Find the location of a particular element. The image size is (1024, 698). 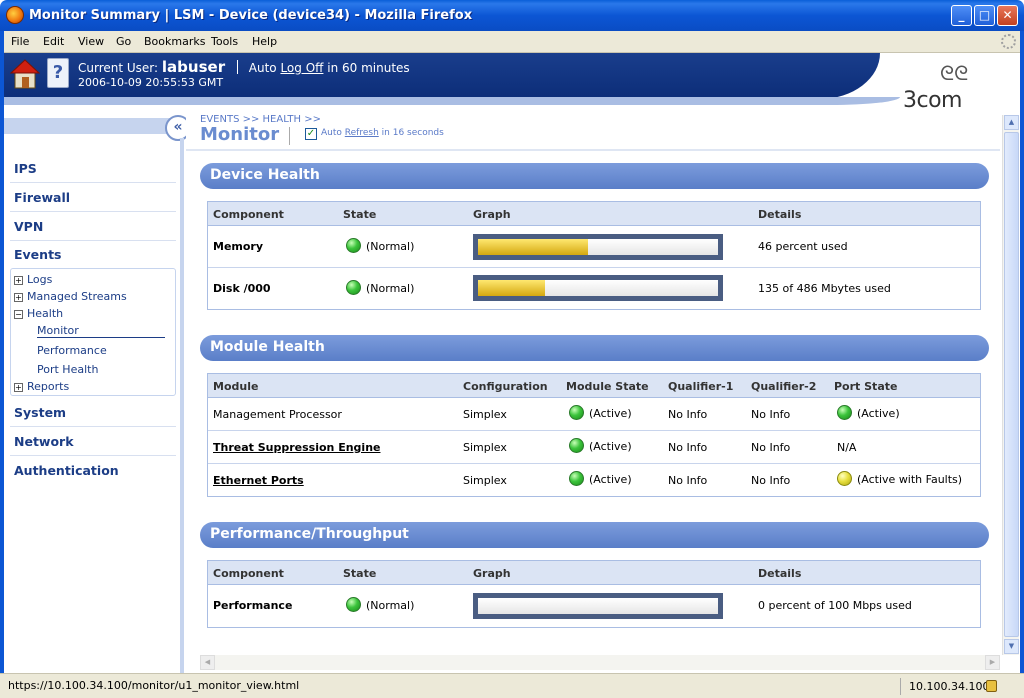

tree-item-logs: + Logs is located at coordinates (33, 279).